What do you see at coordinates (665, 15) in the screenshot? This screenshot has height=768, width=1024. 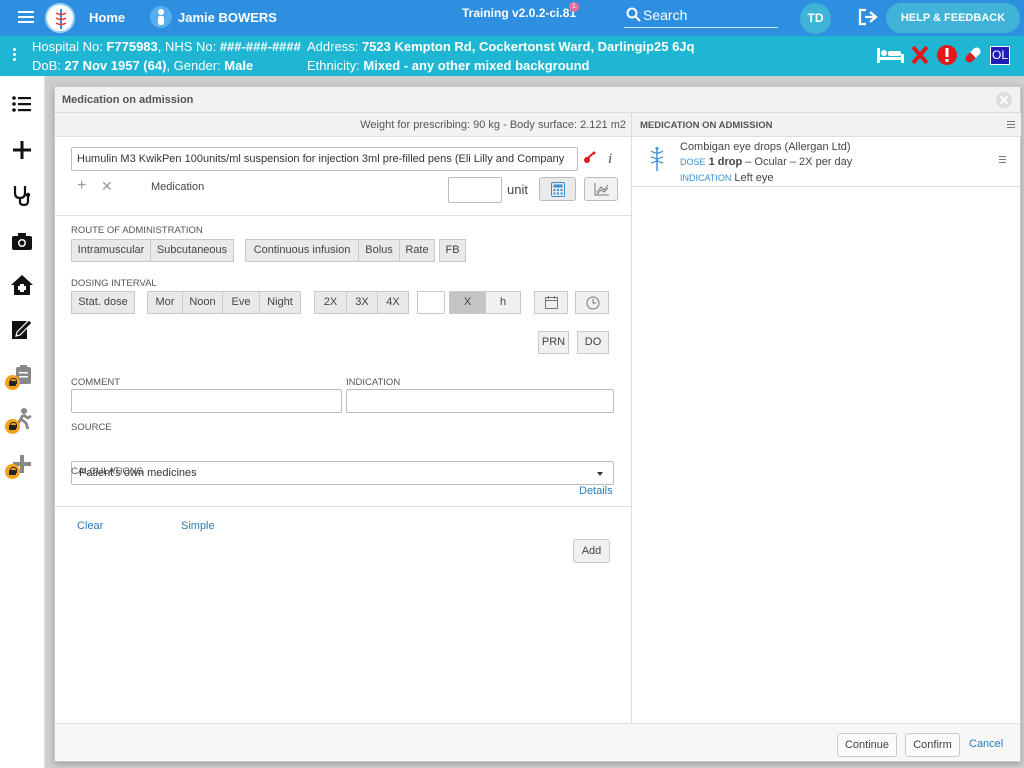 I see `search-placeholder: Search` at bounding box center [665, 15].